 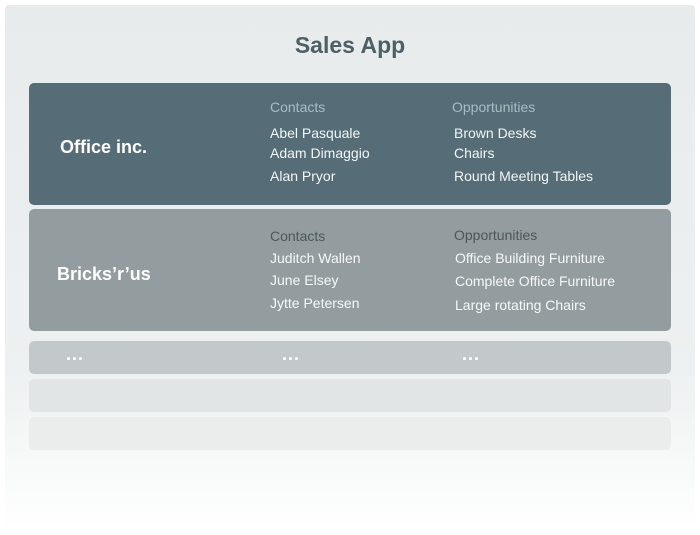 I want to click on opportunity-item: Complete Office Furniture, so click(x=535, y=281).